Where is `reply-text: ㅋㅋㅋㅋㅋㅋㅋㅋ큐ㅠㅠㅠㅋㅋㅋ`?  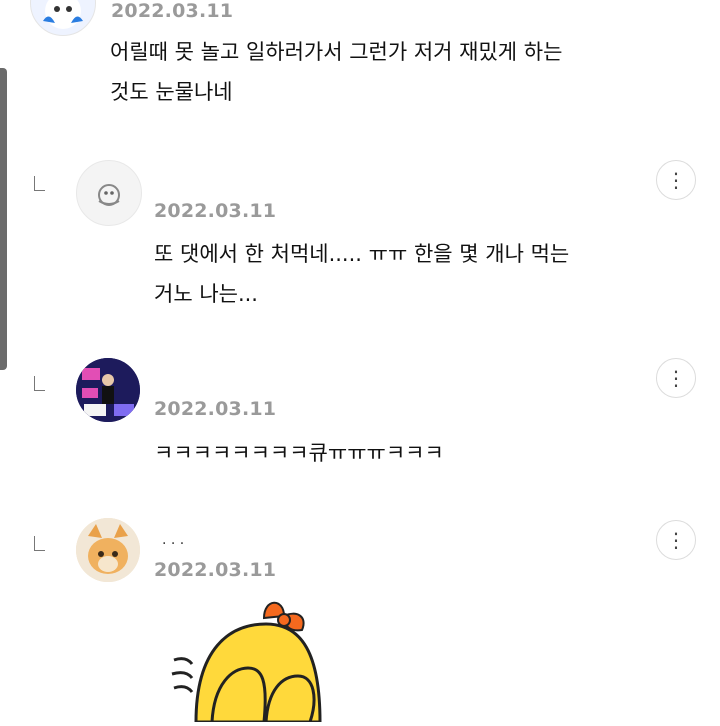
reply-text: ㅋㅋㅋㅋㅋㅋㅋㅋ큐ㅠㅠㅠㅋㅋㅋ is located at coordinates (299, 453).